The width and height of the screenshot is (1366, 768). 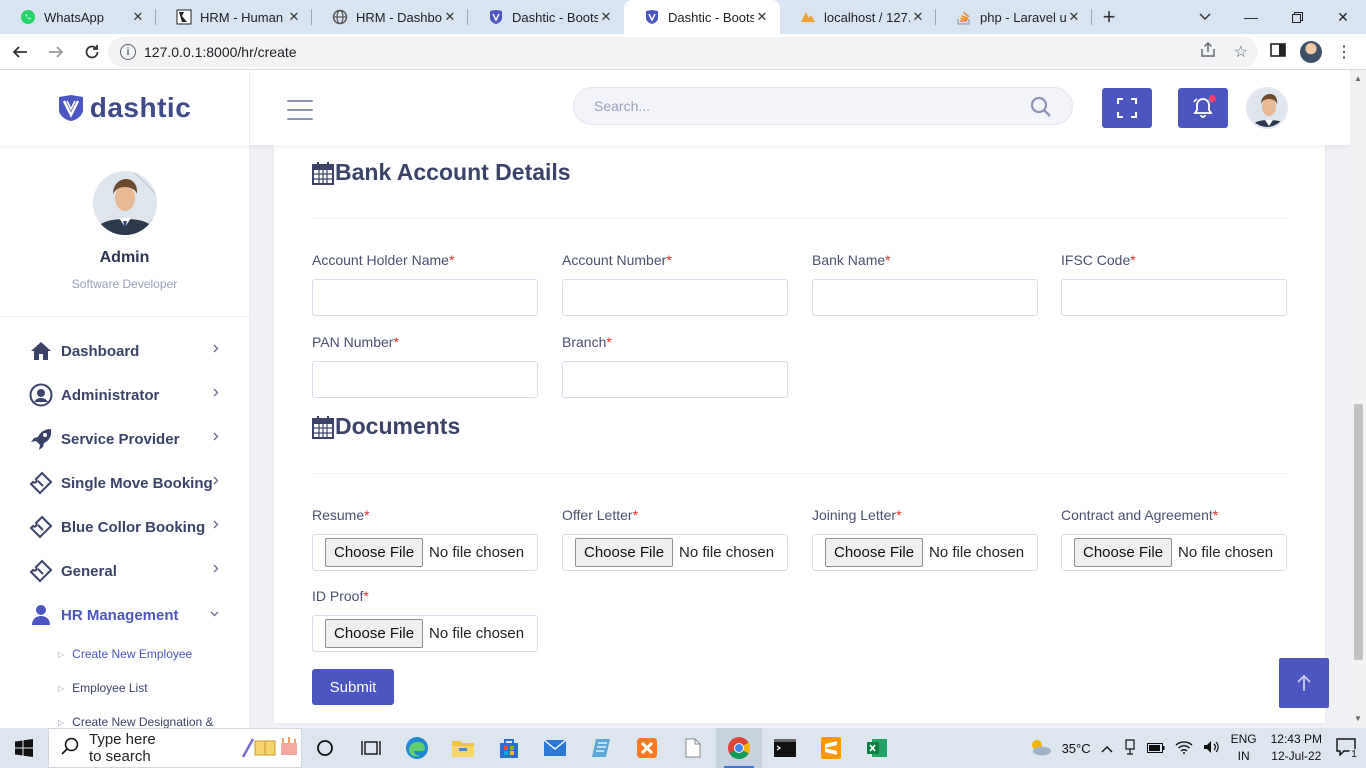 What do you see at coordinates (675, 297) in the screenshot?
I see `account-number-input` at bounding box center [675, 297].